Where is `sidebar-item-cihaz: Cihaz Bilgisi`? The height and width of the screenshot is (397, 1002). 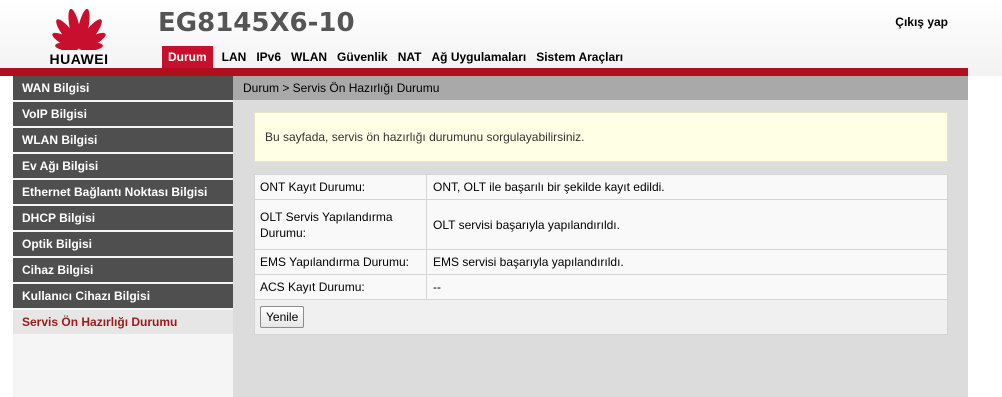
sidebar-item-cihaz: Cihaz Bilgisi is located at coordinates (123, 271).